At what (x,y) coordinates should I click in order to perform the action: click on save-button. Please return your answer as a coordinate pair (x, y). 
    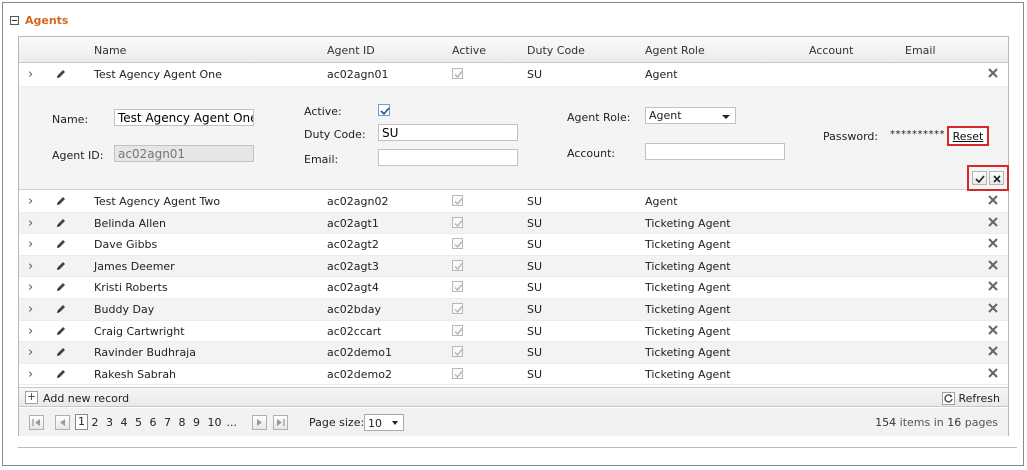
    Looking at the image, I should click on (979, 178).